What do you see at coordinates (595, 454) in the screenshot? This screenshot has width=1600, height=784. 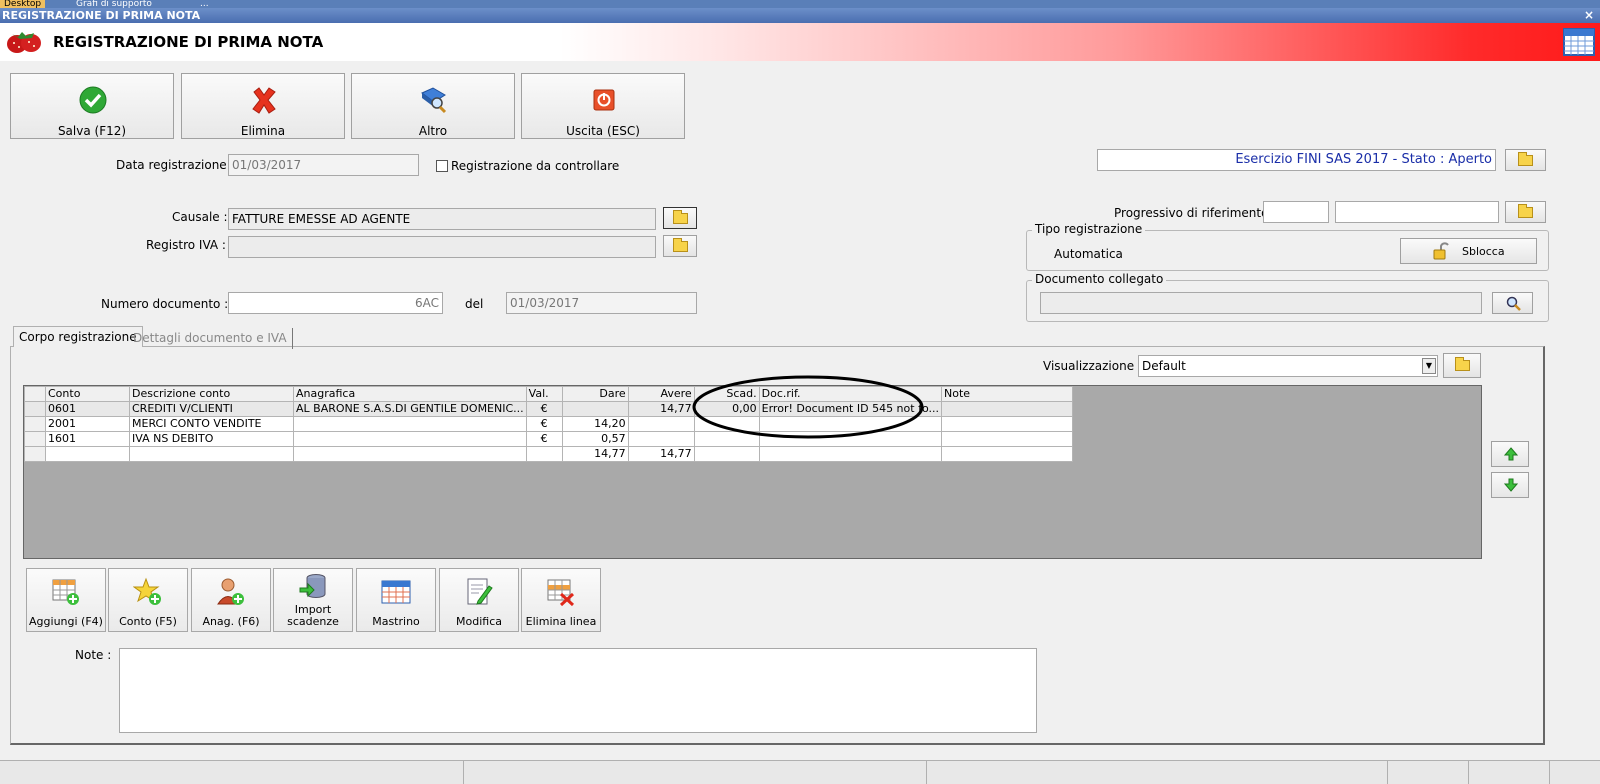 I see `total-dare: 14,77` at bounding box center [595, 454].